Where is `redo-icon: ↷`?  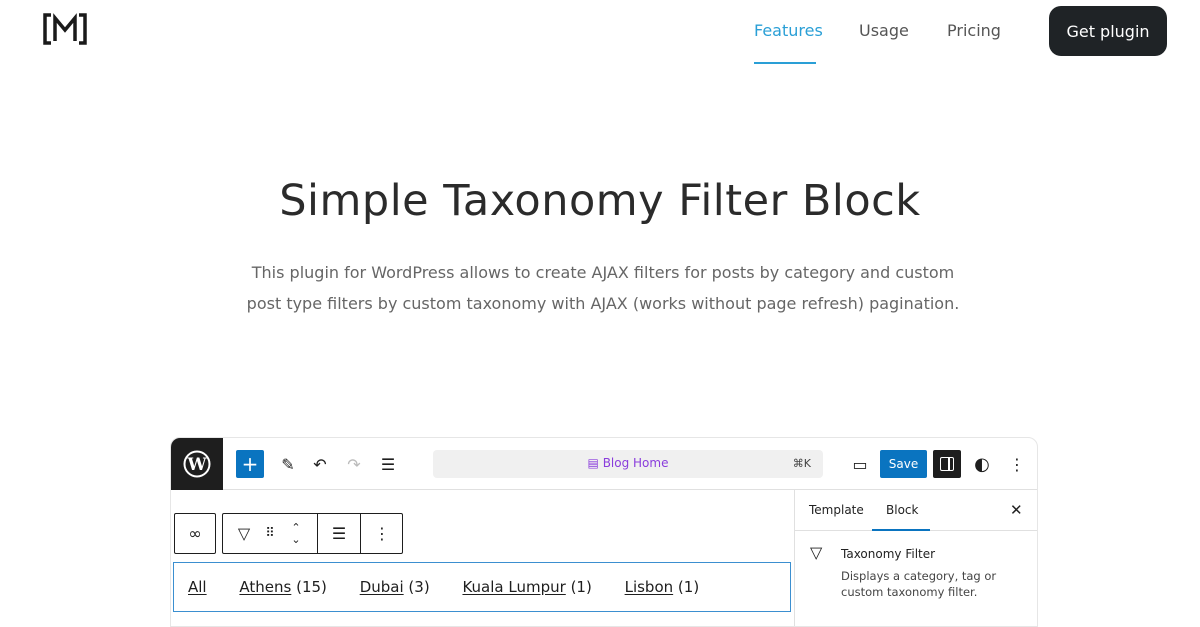
redo-icon: ↷ is located at coordinates (354, 464).